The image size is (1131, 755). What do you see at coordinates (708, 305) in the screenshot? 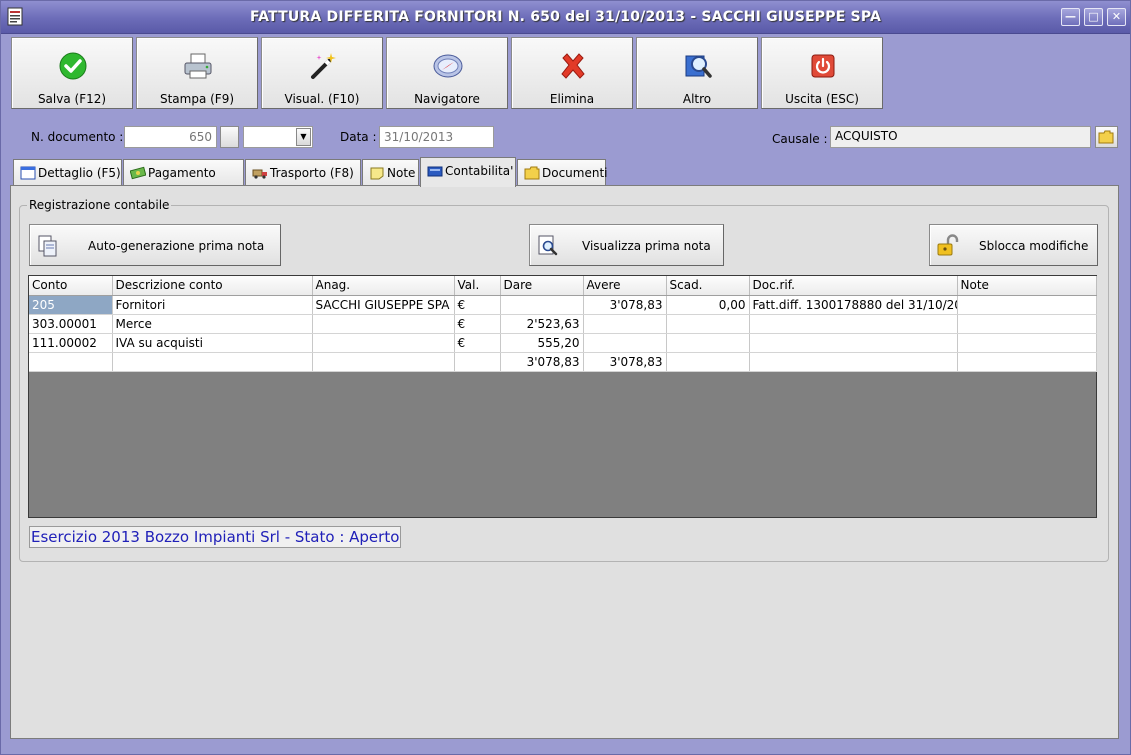
I see `table-cell: 0,00` at bounding box center [708, 305].